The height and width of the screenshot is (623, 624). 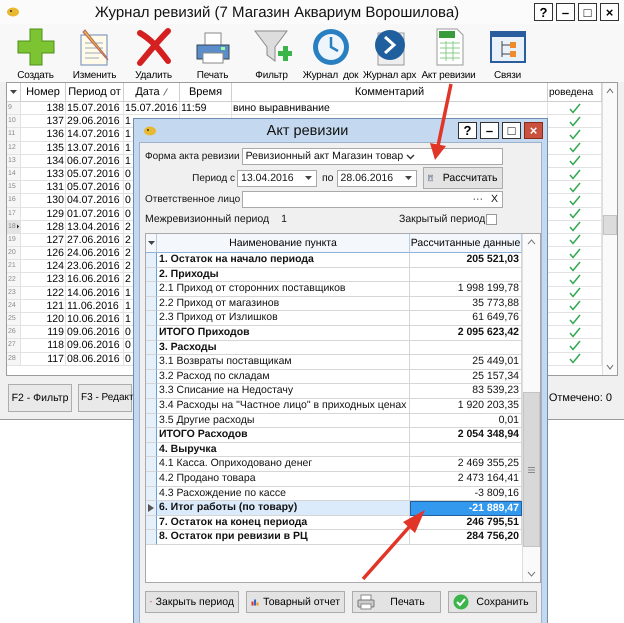 What do you see at coordinates (466, 243) in the screenshot?
I see `column-header: Рассчитанные данные` at bounding box center [466, 243].